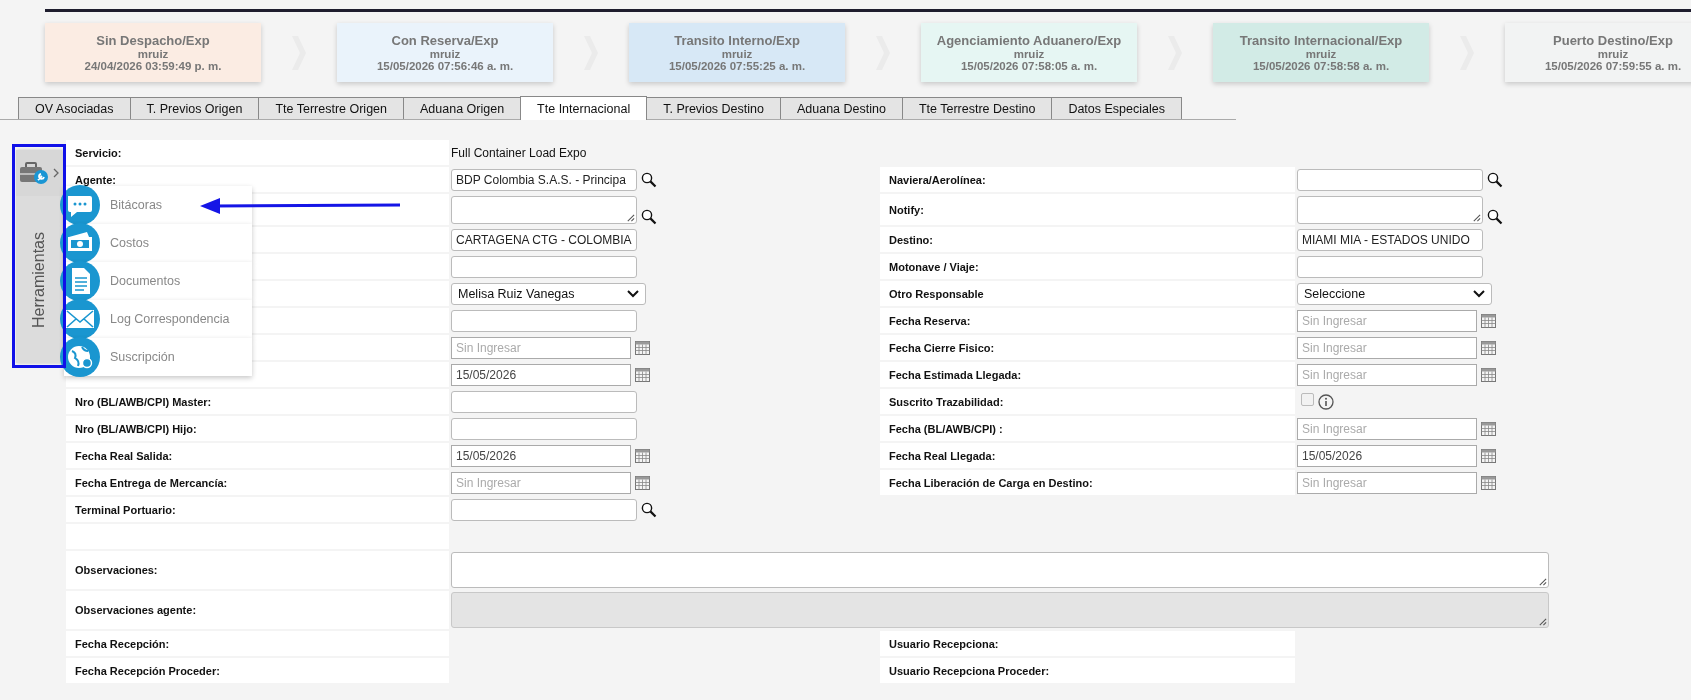 Image resolution: width=1691 pixels, height=700 pixels. What do you see at coordinates (95, 179) in the screenshot?
I see `field-label: Agente:` at bounding box center [95, 179].